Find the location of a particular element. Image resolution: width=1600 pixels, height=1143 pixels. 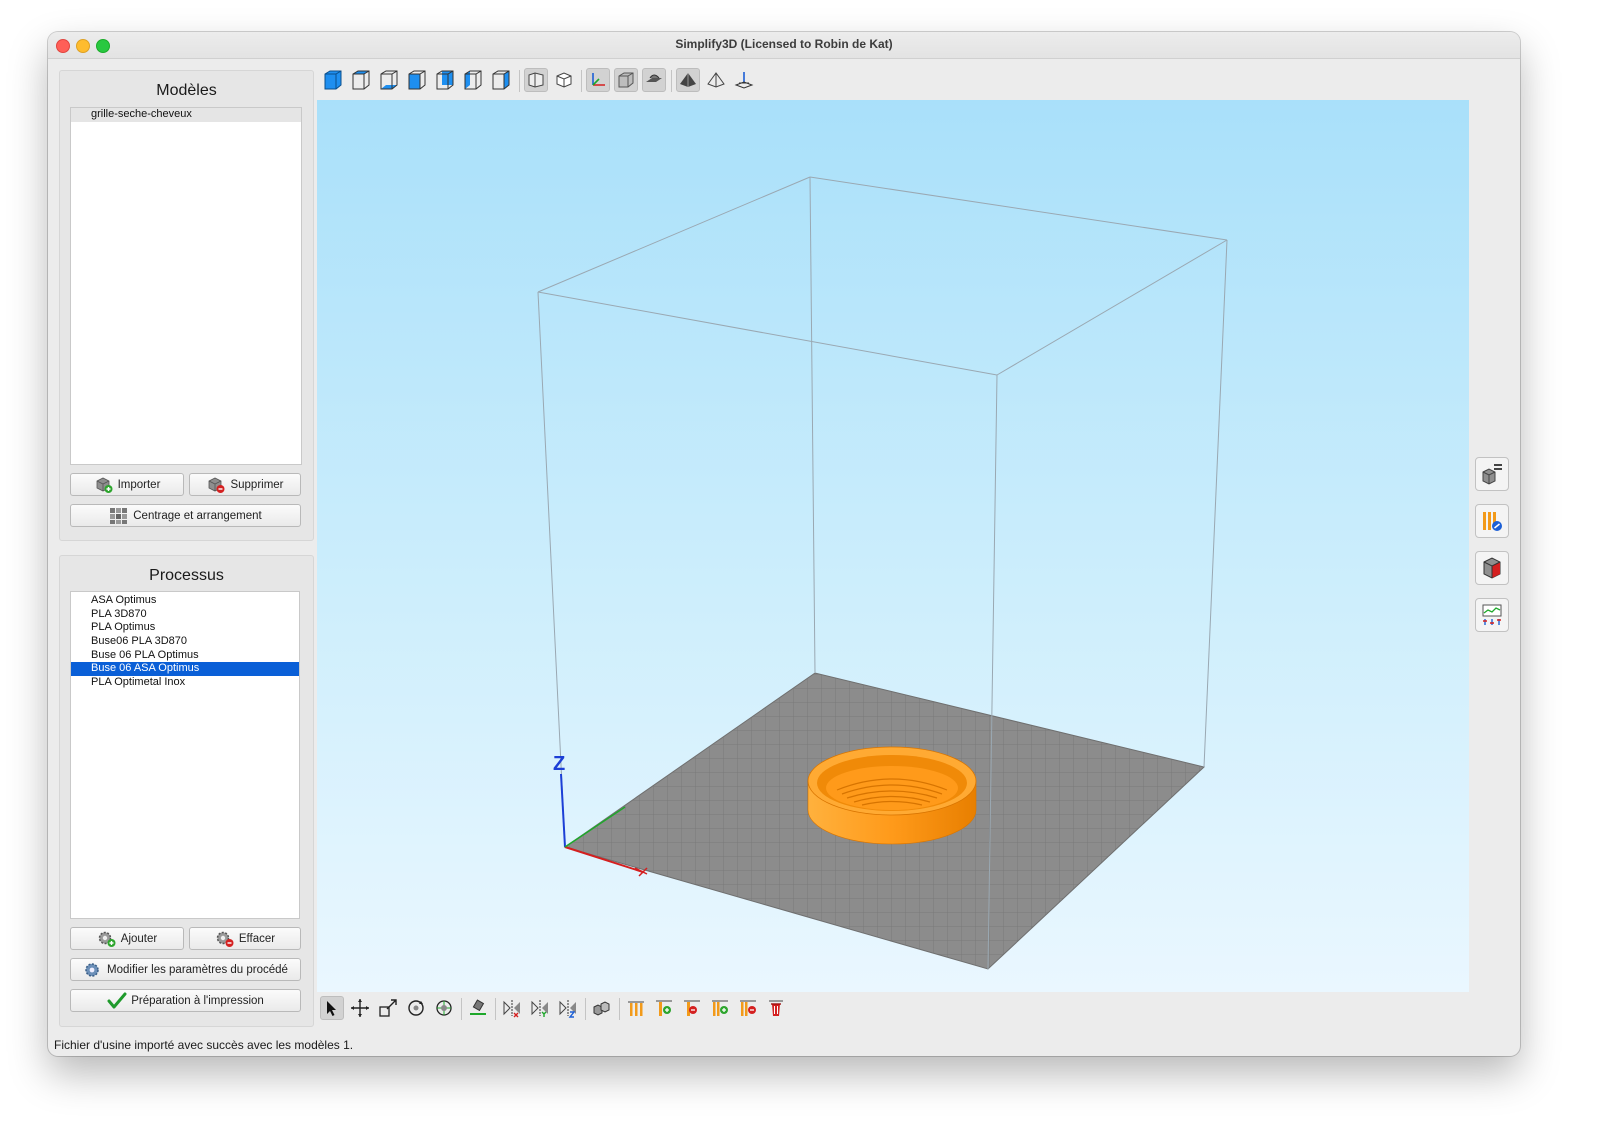

edit-process-label: Modifier les paramètres du procédé is located at coordinates (197, 969).